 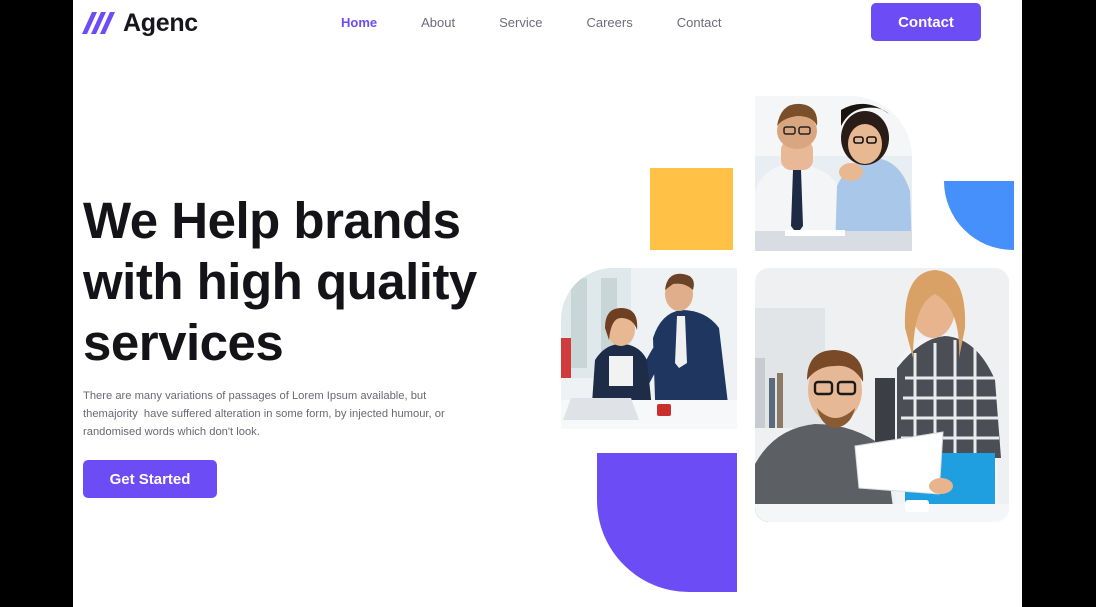 What do you see at coordinates (699, 22) in the screenshot?
I see `nav-contact: Contact` at bounding box center [699, 22].